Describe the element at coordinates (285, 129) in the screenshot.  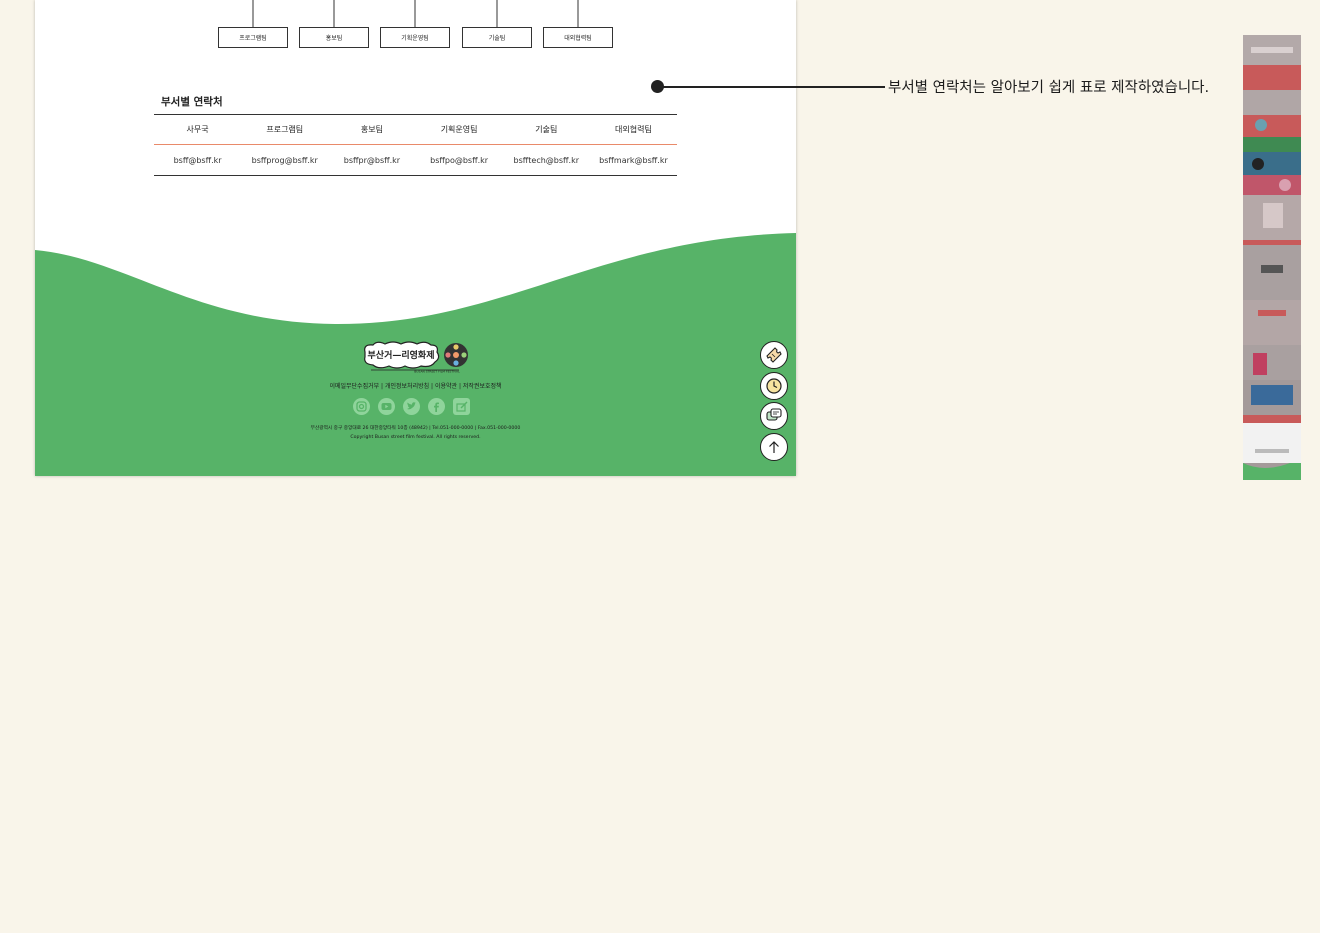
I see `table-header-cell: 프로그램팀` at that location.